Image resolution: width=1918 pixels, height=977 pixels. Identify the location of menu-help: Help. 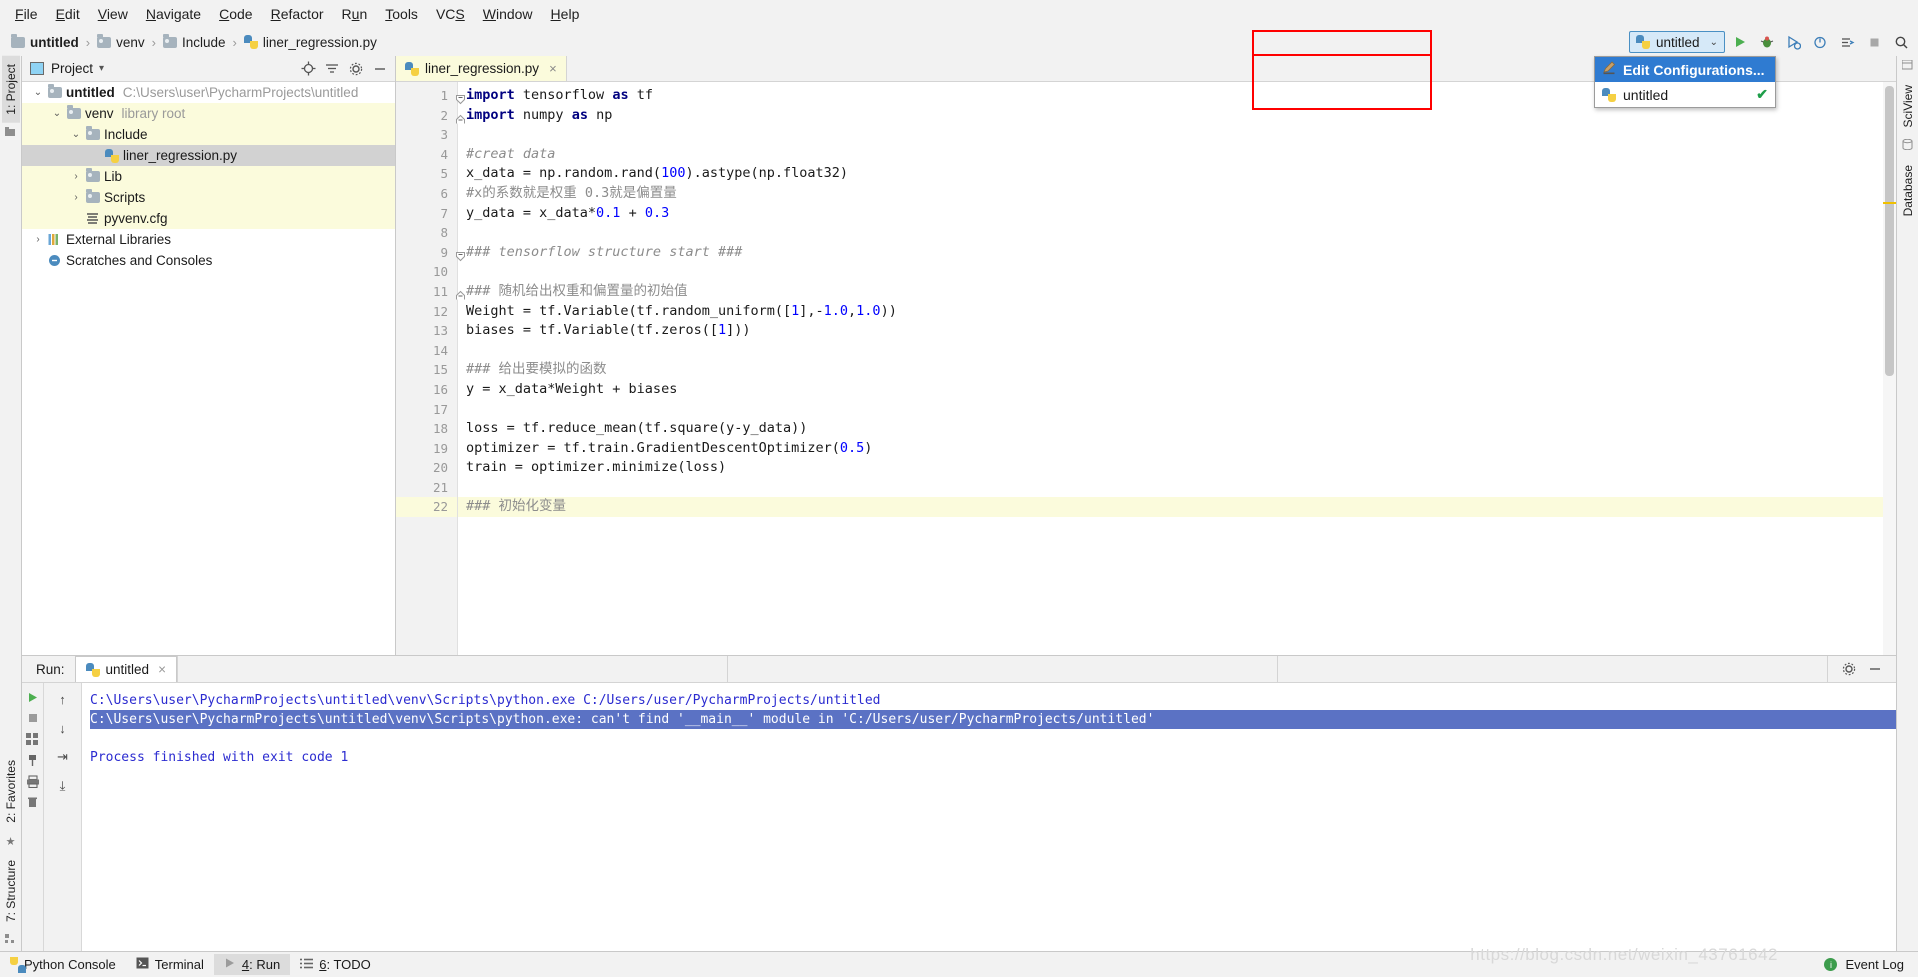
(565, 14).